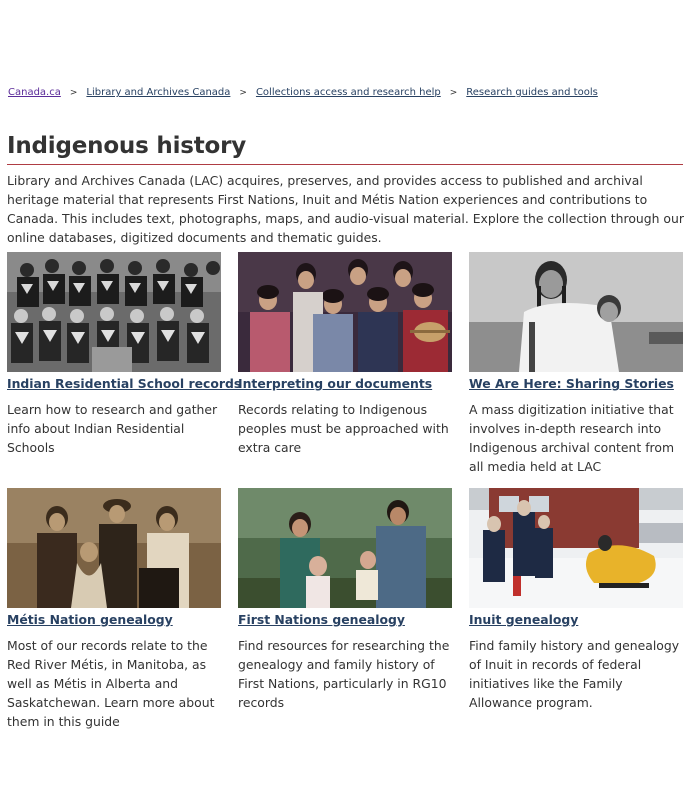 The image size is (700, 800). What do you see at coordinates (345, 312) in the screenshot?
I see `group-of-young-women-photo` at bounding box center [345, 312].